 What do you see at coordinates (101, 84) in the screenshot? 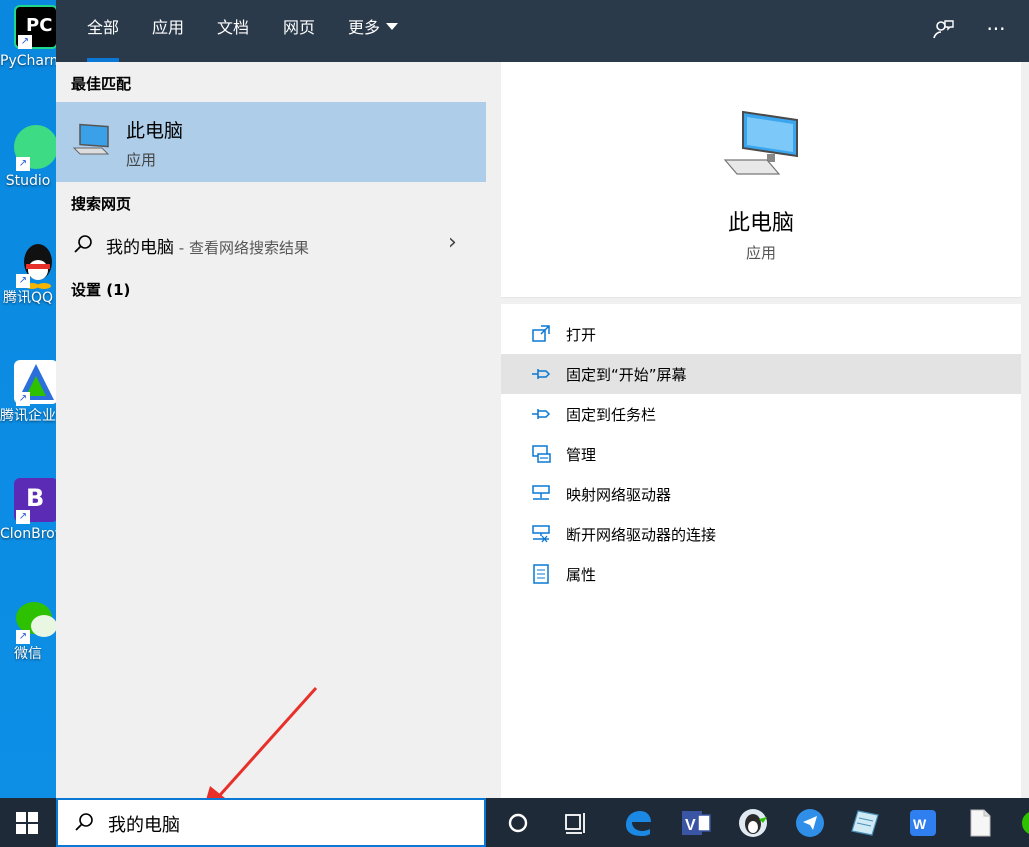
I see `best-match-heading: 最佳匹配` at bounding box center [101, 84].